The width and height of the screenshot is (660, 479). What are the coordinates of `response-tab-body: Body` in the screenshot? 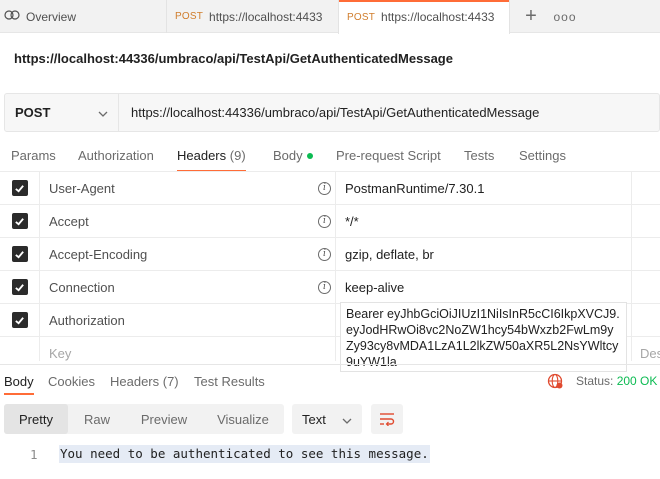 It's located at (19, 384).